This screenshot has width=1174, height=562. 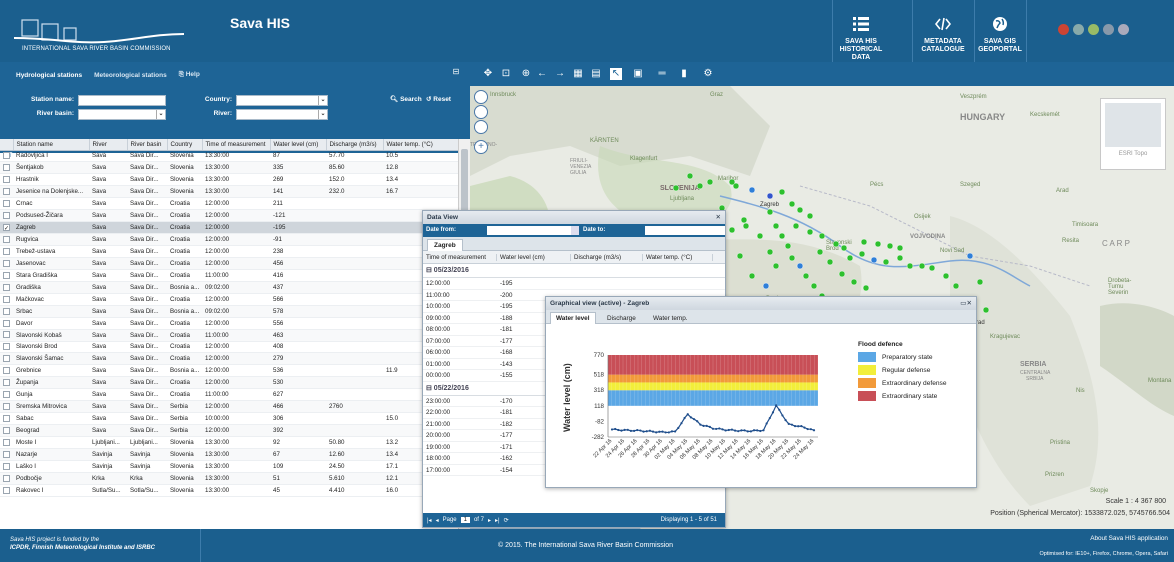 What do you see at coordinates (122, 114) in the screenshot?
I see `river-basin-select: ⌄` at bounding box center [122, 114].